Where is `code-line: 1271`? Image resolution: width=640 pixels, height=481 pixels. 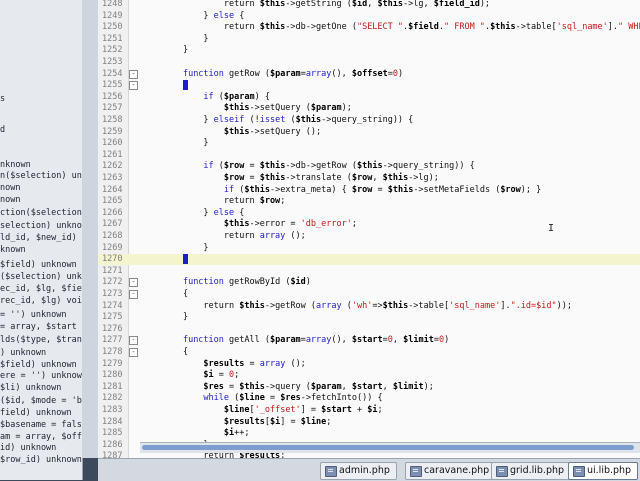 code-line: 1271 is located at coordinates (369, 271).